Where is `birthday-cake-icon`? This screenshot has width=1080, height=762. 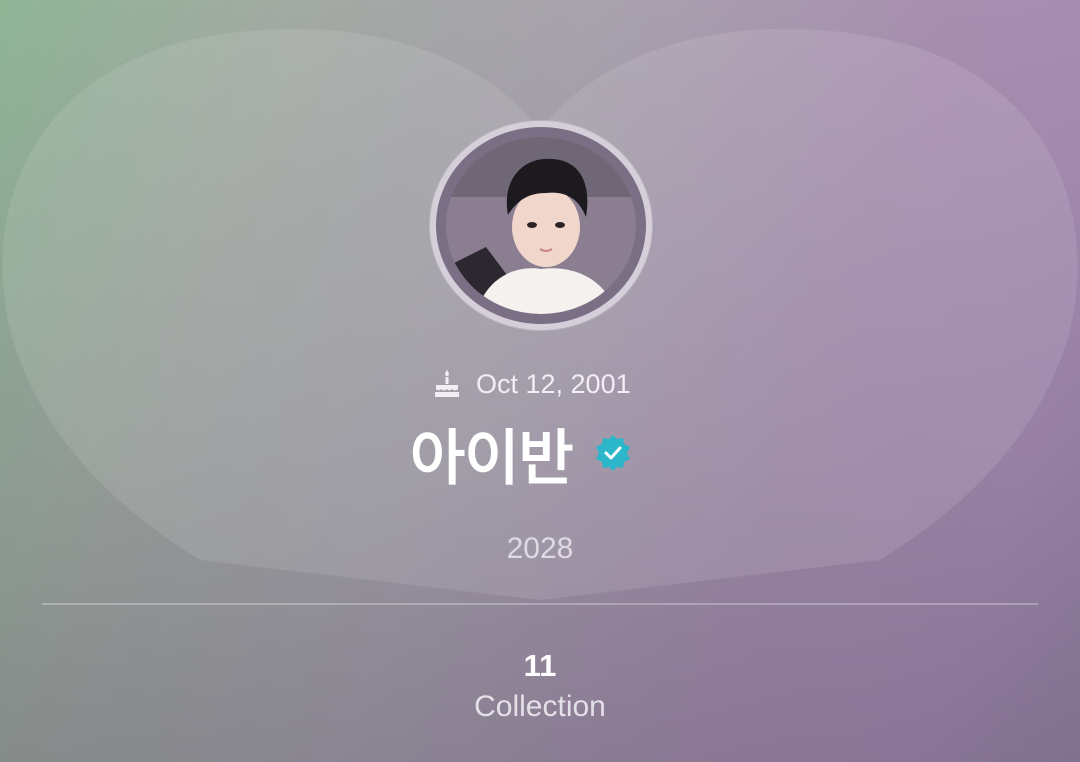 birthday-cake-icon is located at coordinates (447, 384).